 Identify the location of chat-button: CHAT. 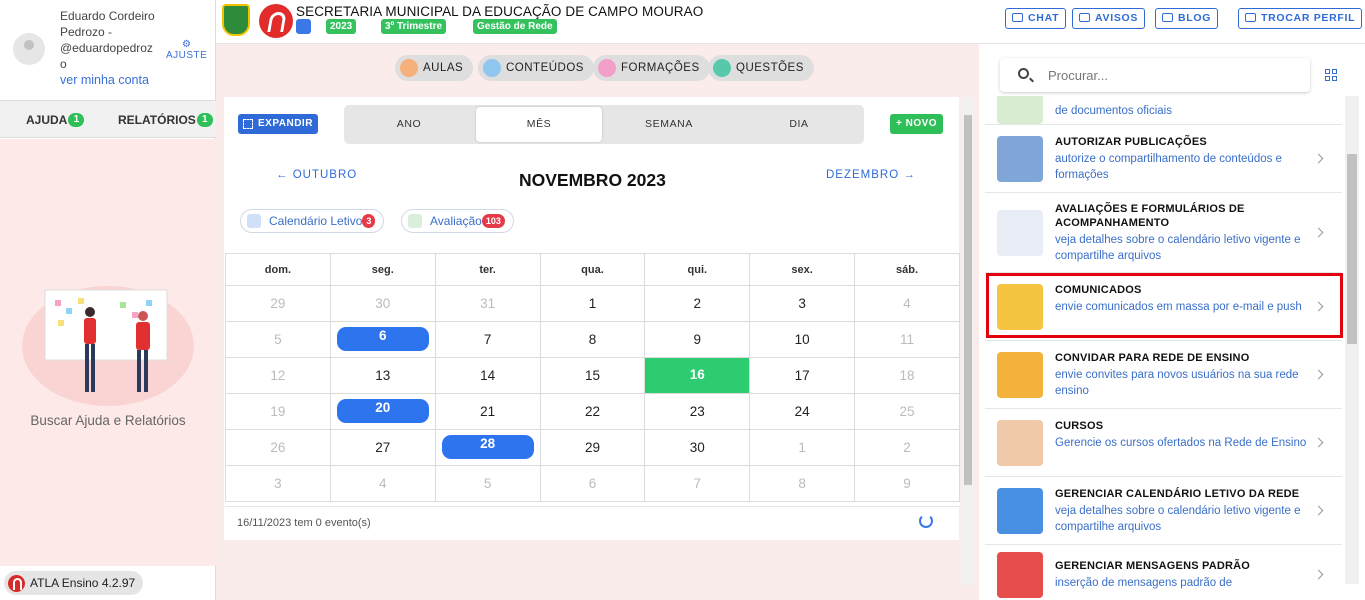
(1036, 18).